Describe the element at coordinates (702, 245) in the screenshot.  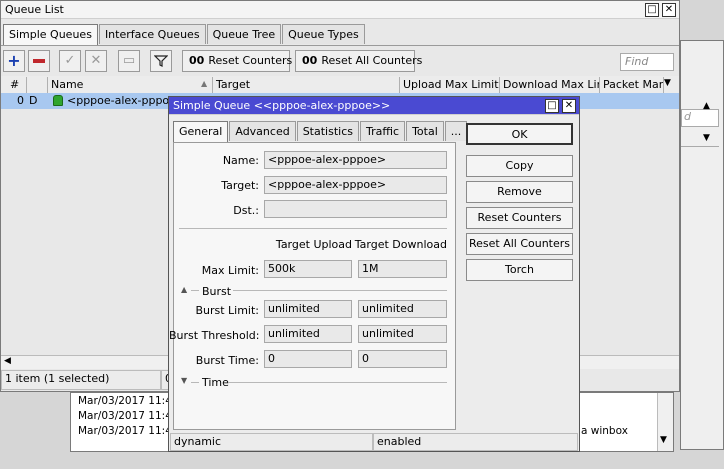
I see `background-window: d ▼ ▲` at that location.